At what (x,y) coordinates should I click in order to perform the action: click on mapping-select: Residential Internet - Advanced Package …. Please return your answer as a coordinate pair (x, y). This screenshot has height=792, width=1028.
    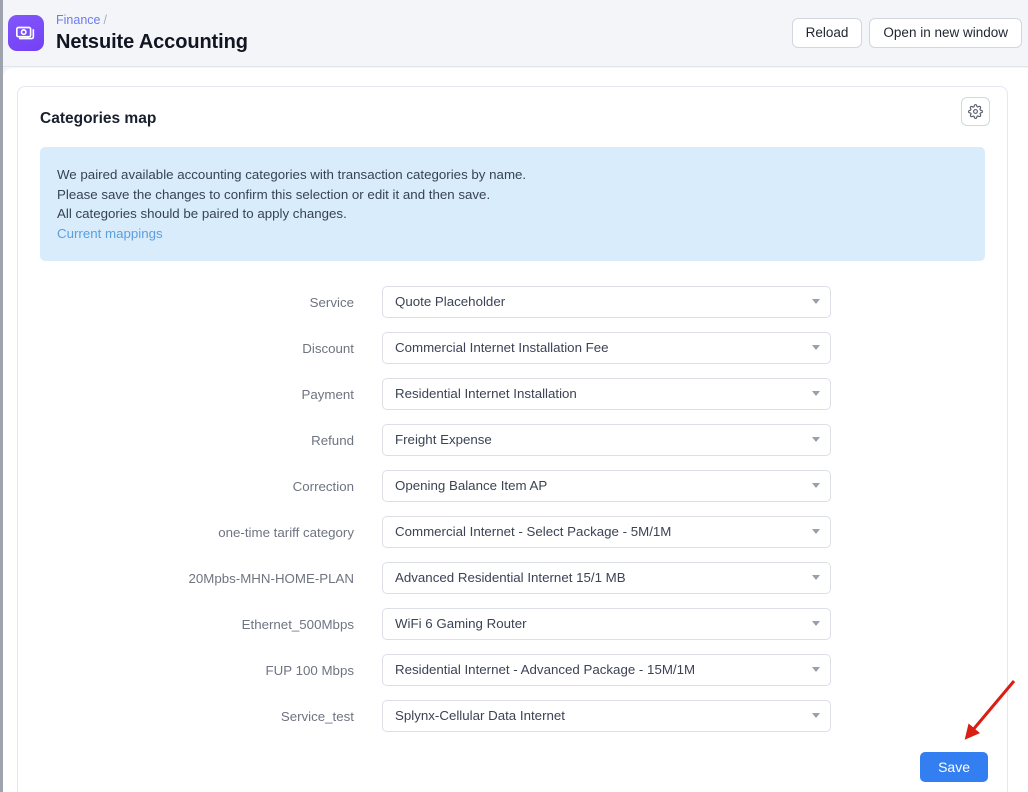
    Looking at the image, I should click on (606, 670).